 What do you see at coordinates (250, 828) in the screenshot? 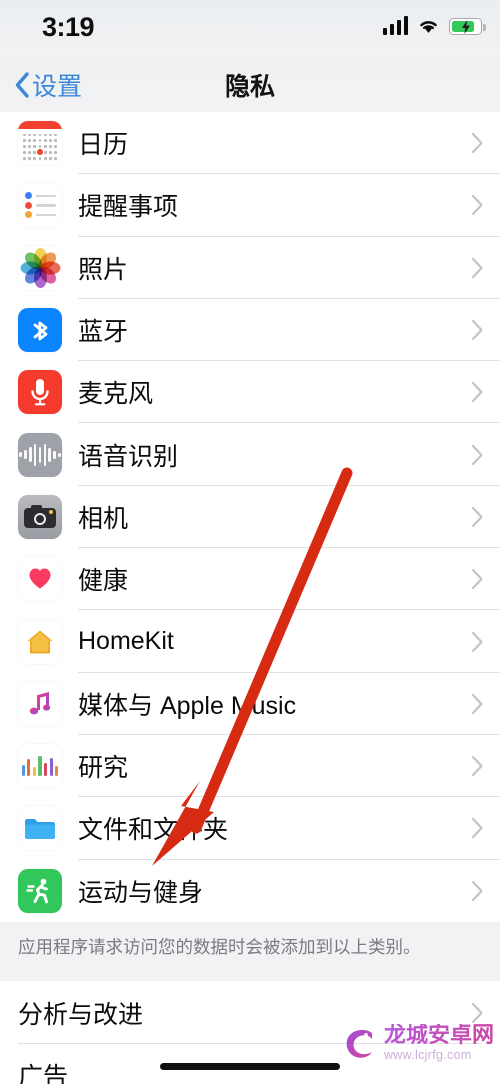
I see `list-item: 文件和文件夹` at bounding box center [250, 828].